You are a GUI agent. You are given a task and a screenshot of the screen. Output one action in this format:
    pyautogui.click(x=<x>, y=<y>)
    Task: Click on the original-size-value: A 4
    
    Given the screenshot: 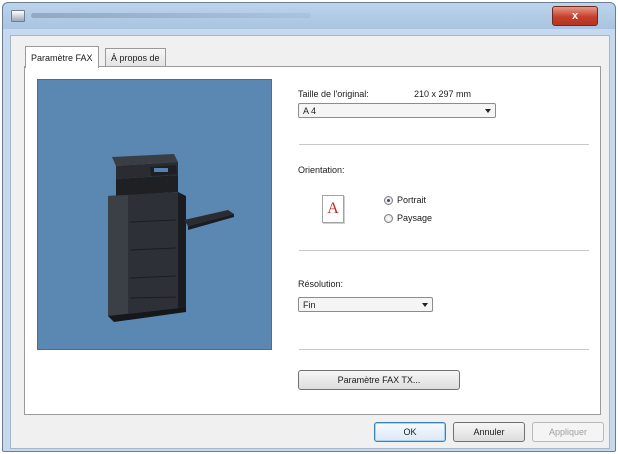 What is the action you would take?
    pyautogui.click(x=310, y=111)
    